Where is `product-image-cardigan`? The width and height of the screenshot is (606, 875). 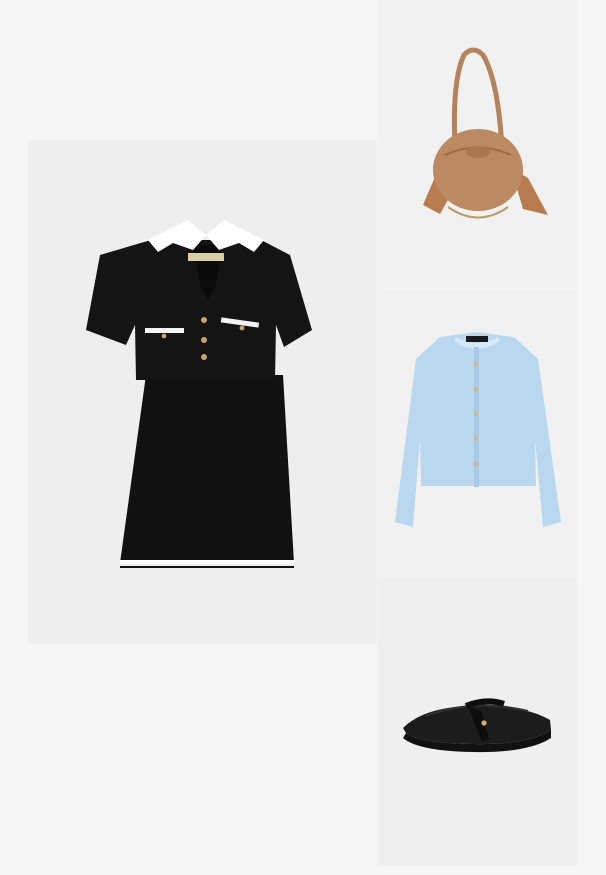 product-image-cardigan is located at coordinates (477, 433).